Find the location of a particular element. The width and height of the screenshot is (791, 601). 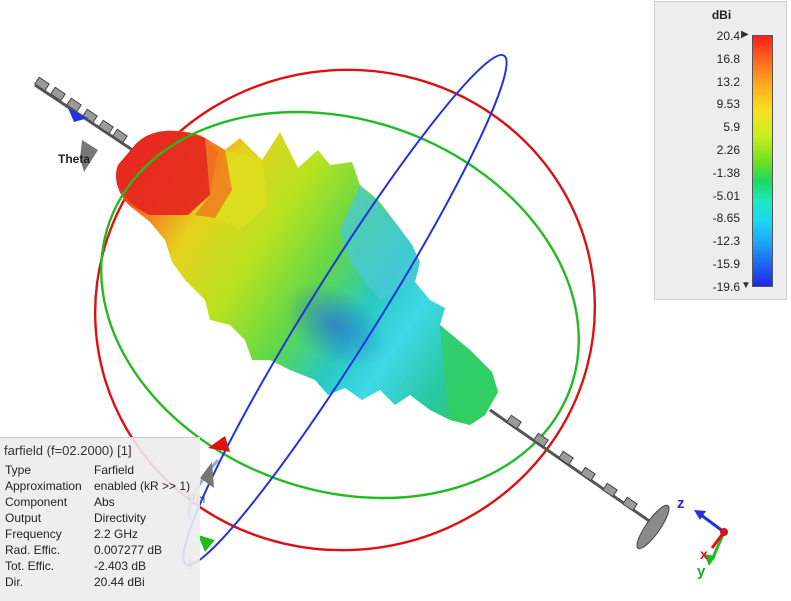

info-row-value: Abs is located at coordinates (104, 502).